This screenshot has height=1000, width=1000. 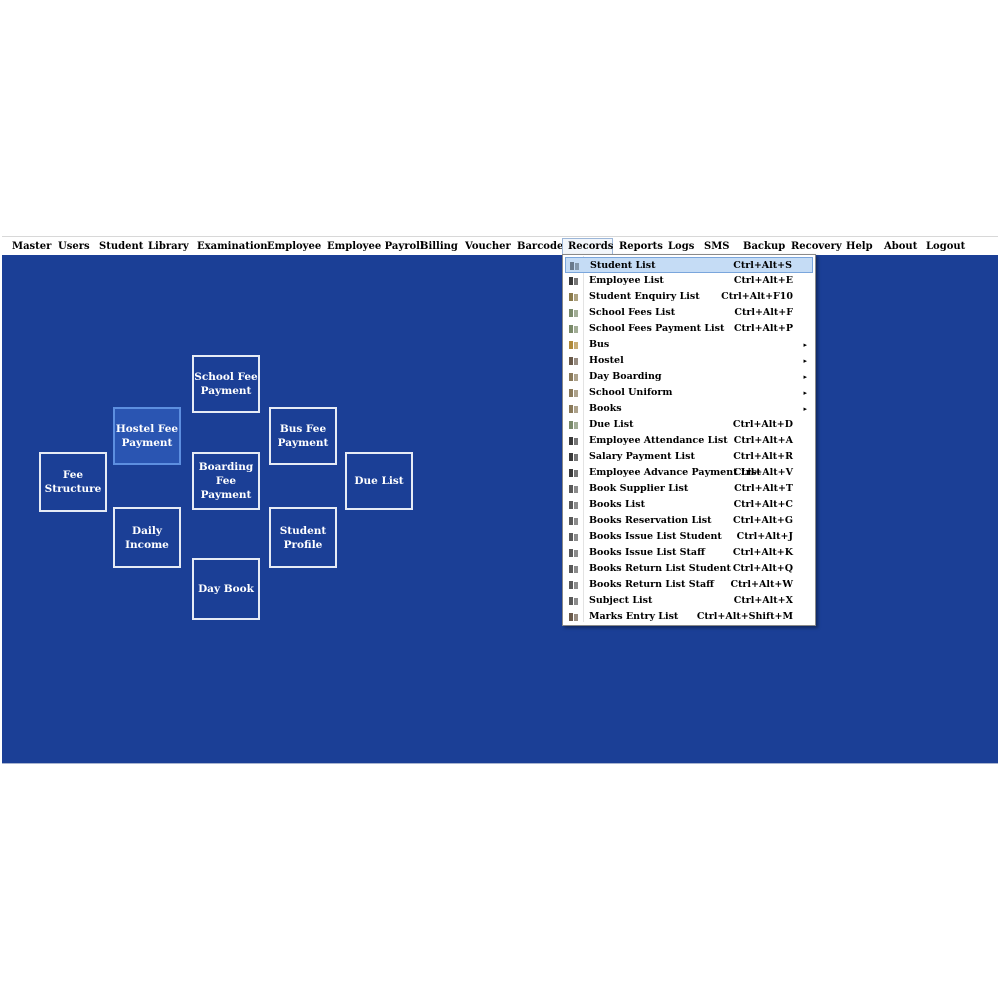 What do you see at coordinates (540, 246) in the screenshot?
I see `menu-barcode: Barcode` at bounding box center [540, 246].